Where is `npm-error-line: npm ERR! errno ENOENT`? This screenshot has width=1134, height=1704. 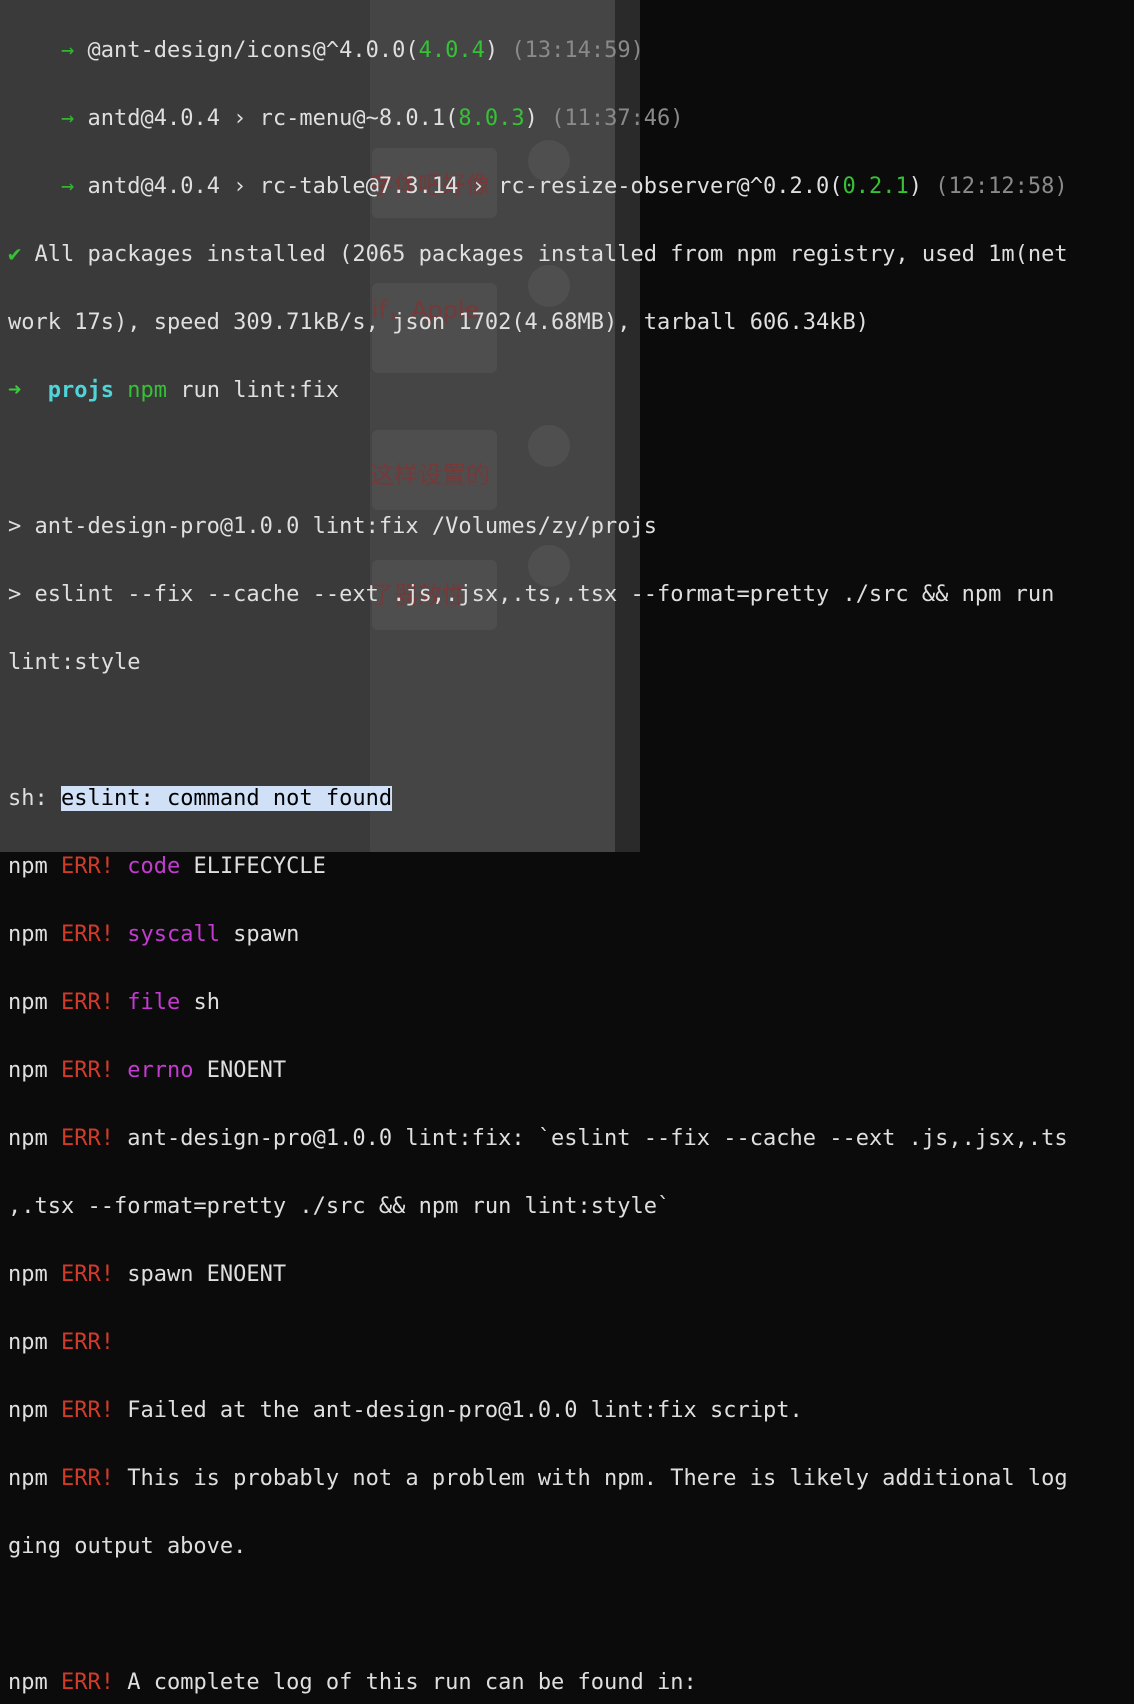 npm-error-line: npm ERR! errno ENOENT is located at coordinates (147, 1070).